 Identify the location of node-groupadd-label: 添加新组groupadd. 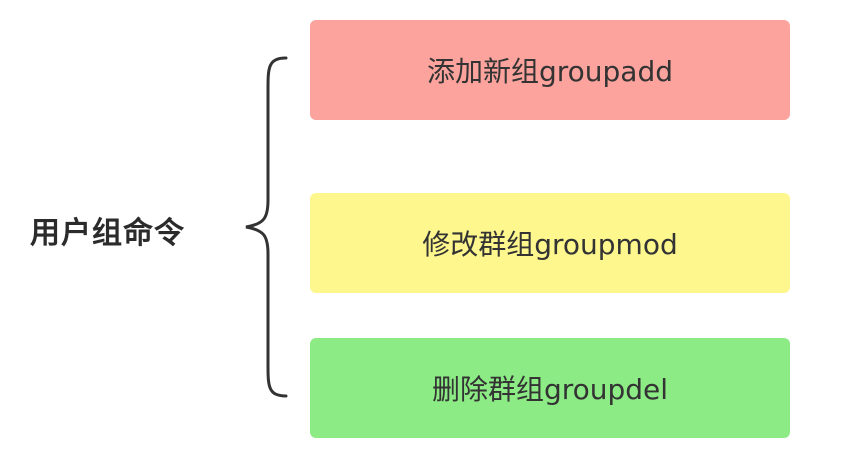
(550, 71).